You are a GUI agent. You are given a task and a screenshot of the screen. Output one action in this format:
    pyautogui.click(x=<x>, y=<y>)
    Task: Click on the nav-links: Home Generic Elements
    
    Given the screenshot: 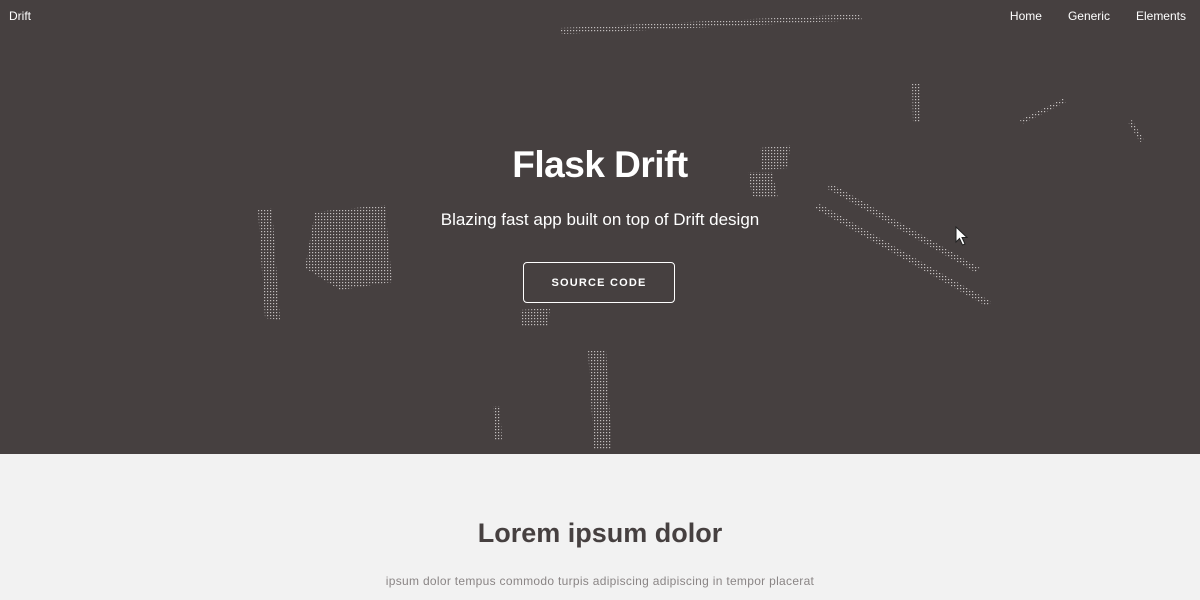 What is the action you would take?
    pyautogui.click(x=1098, y=16)
    